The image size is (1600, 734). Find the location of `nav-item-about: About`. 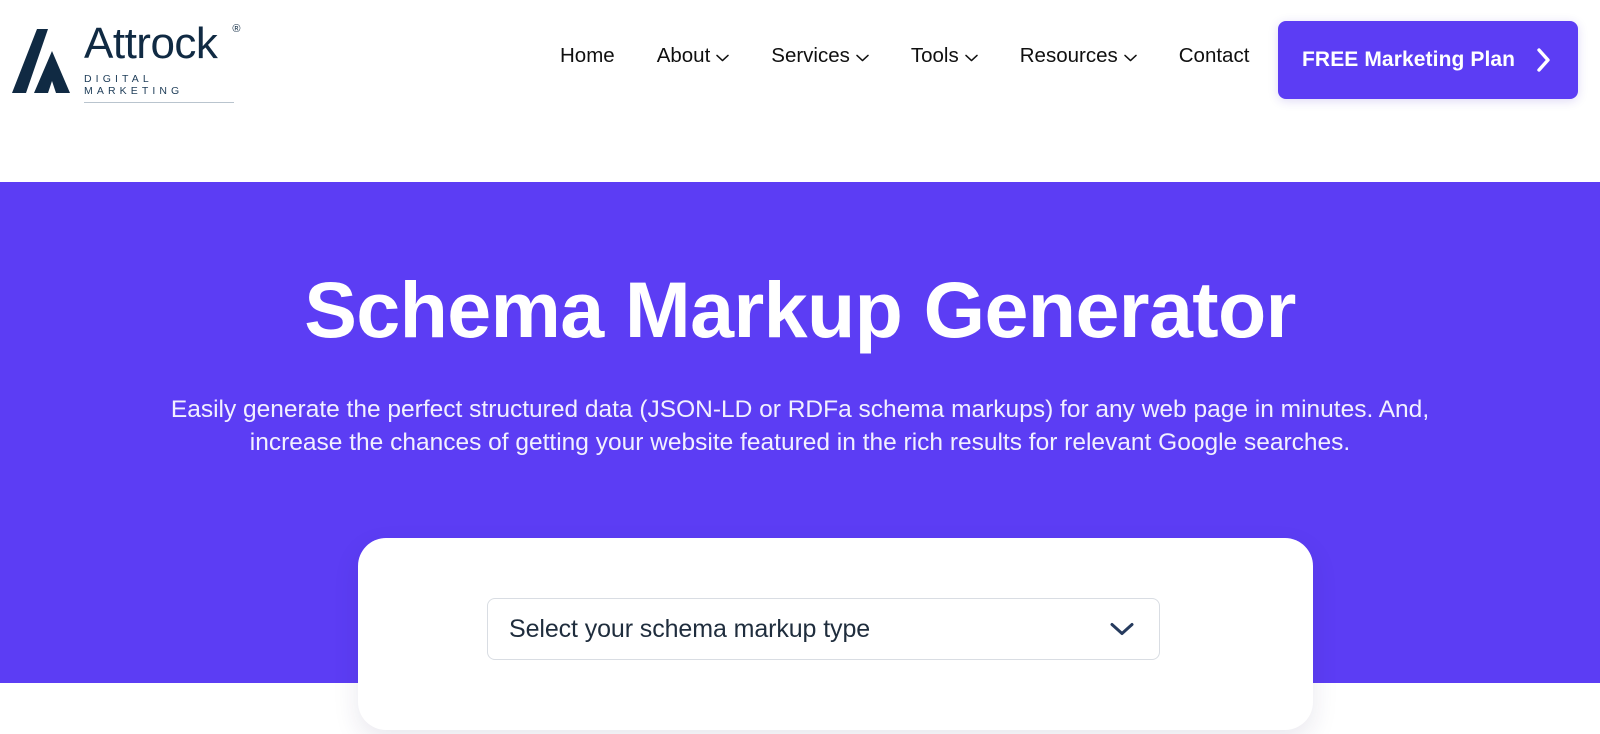

nav-item-about: About is located at coordinates (693, 56).